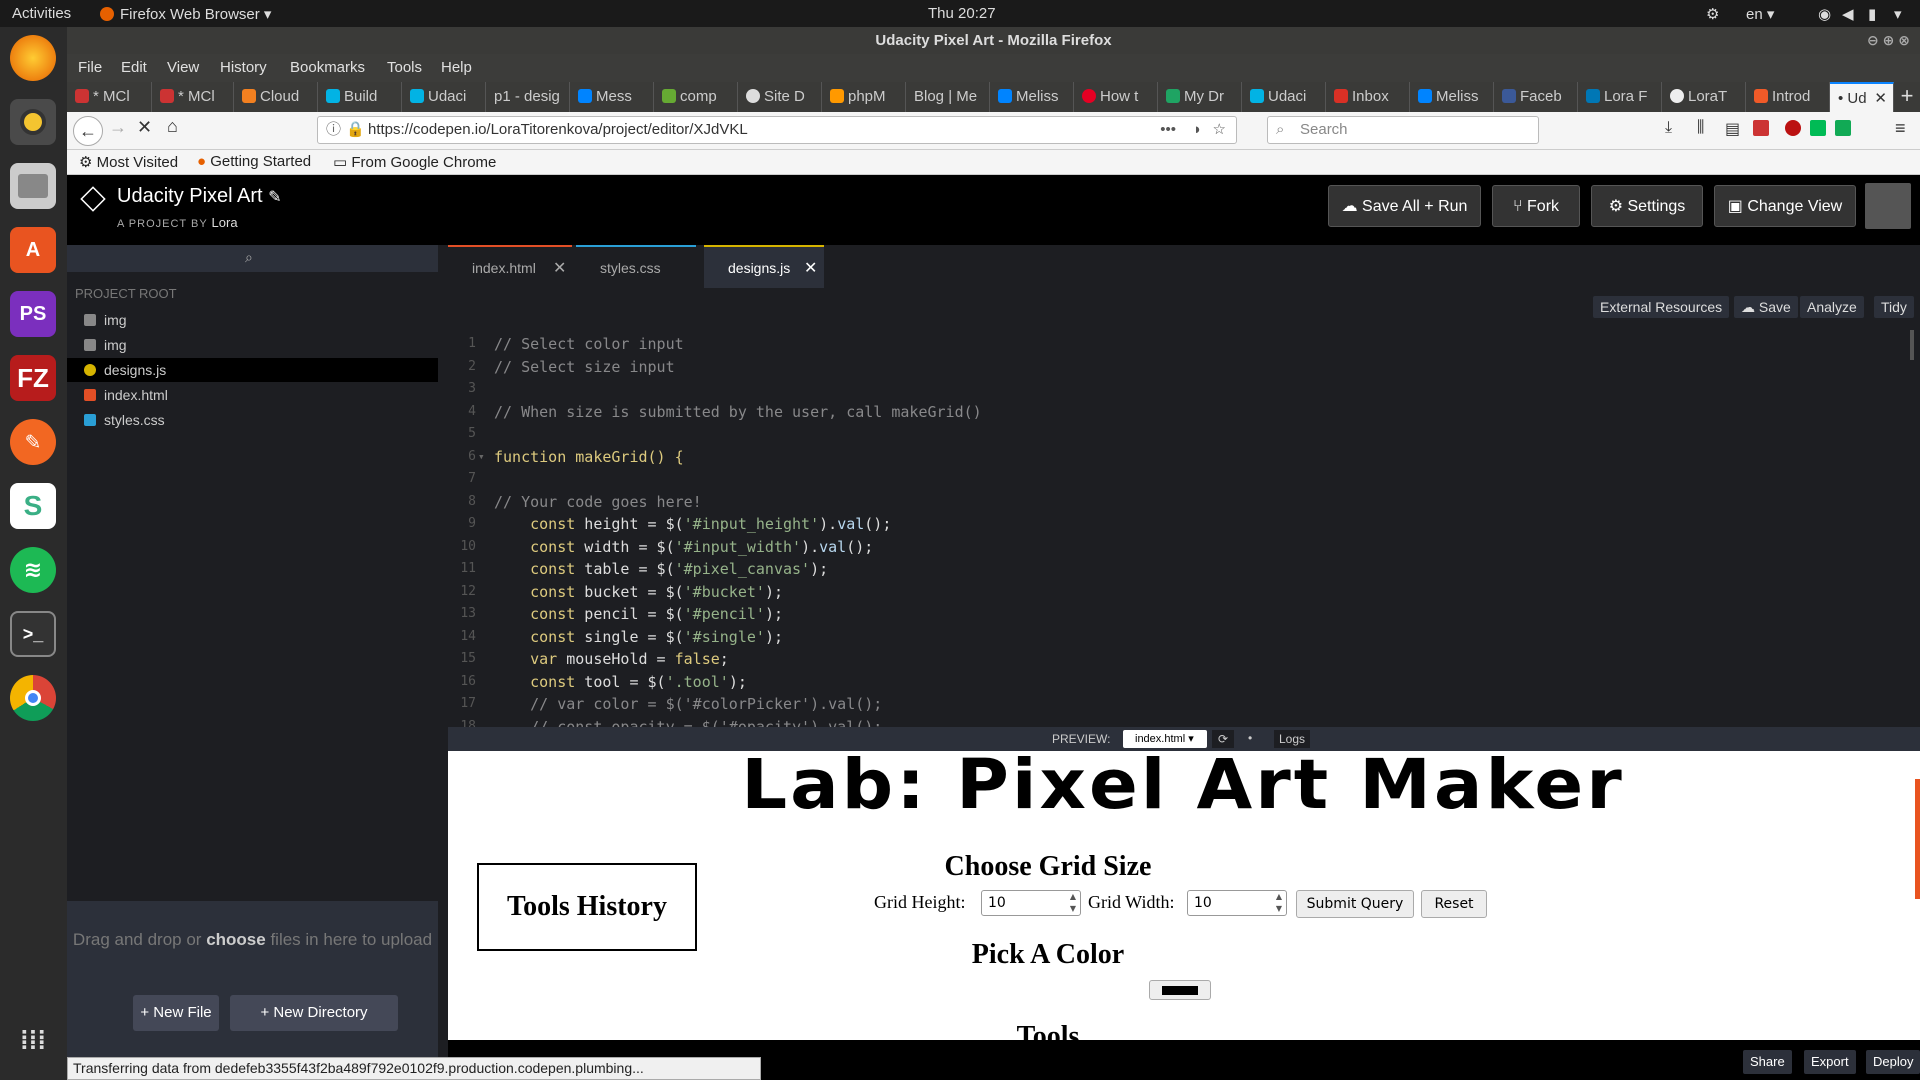 Image resolution: width=1920 pixels, height=1080 pixels. I want to click on browser-tab: LoraT, so click(1704, 97).